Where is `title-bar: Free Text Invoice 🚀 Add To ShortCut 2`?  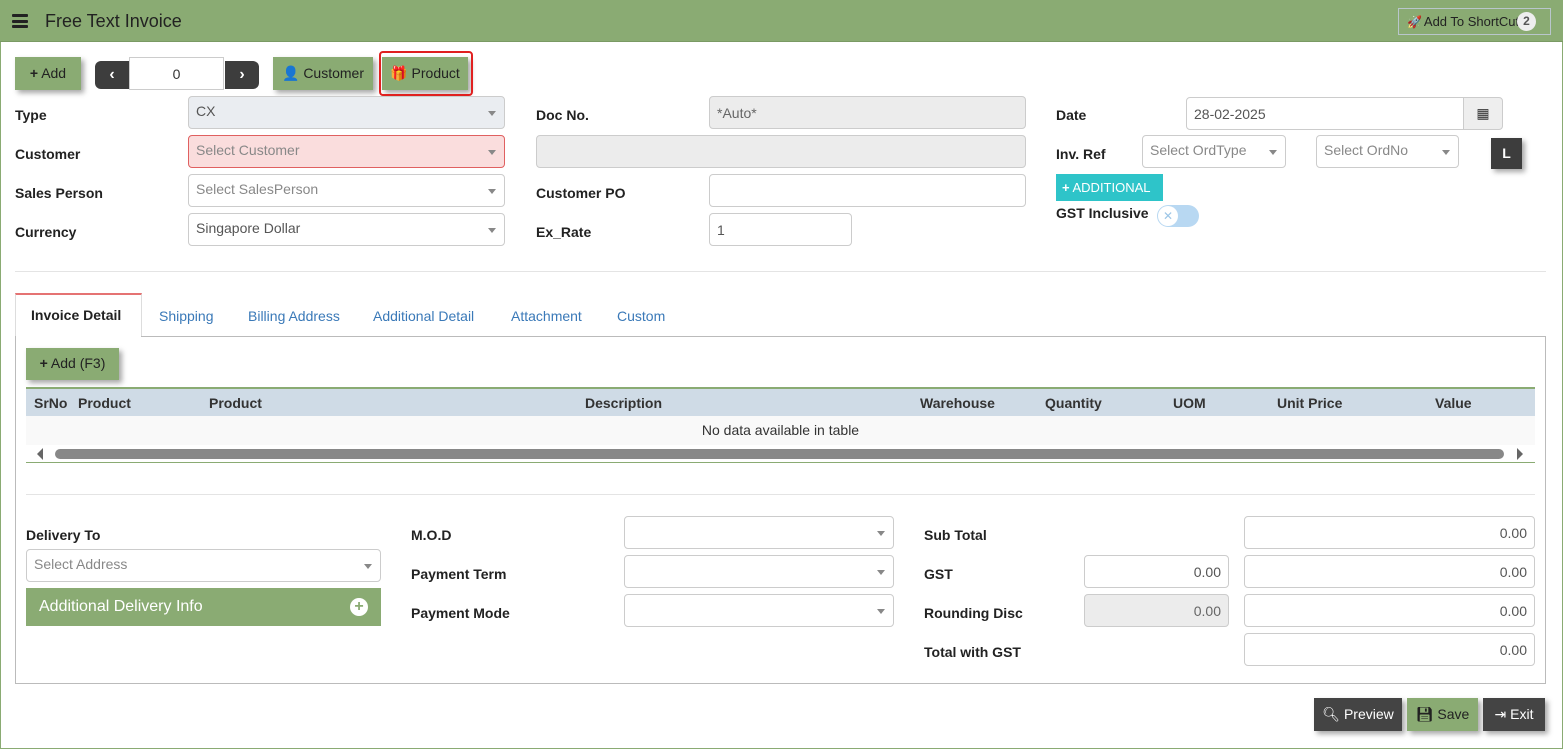
title-bar: Free Text Invoice 🚀 Add To ShortCut 2 is located at coordinates (781, 21).